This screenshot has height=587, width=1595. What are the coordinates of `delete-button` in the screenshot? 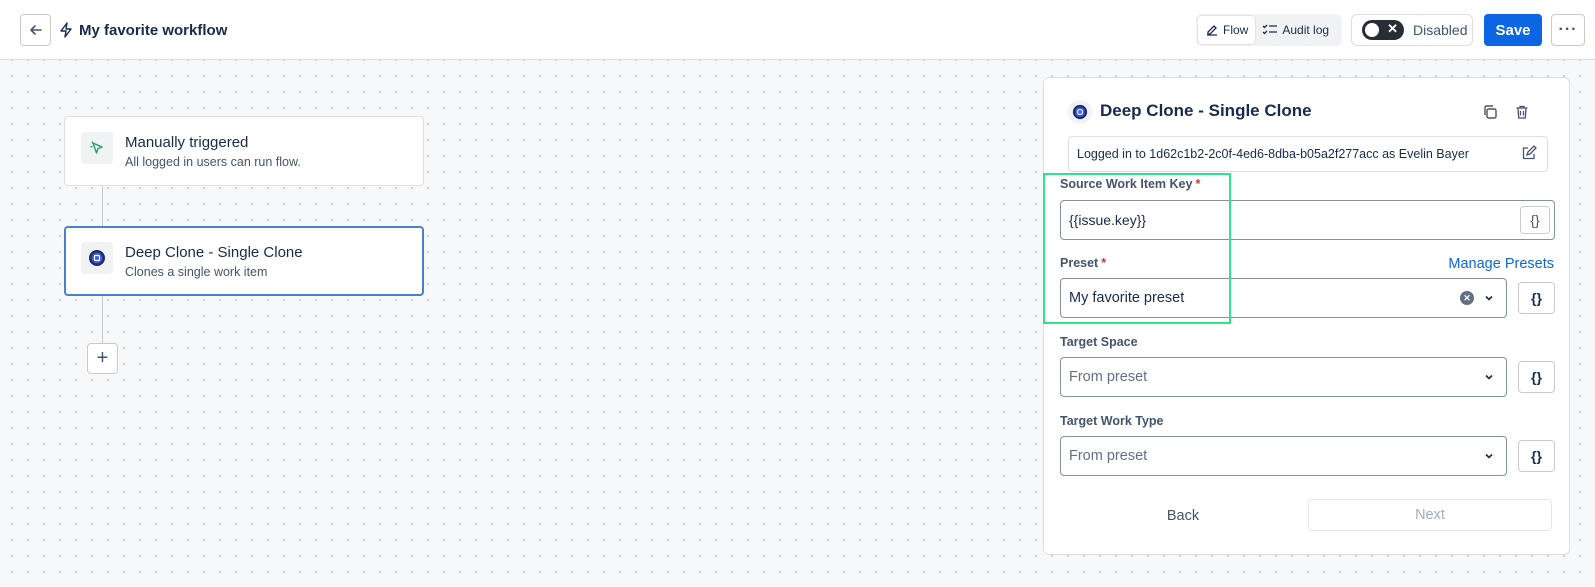 It's located at (1522, 112).